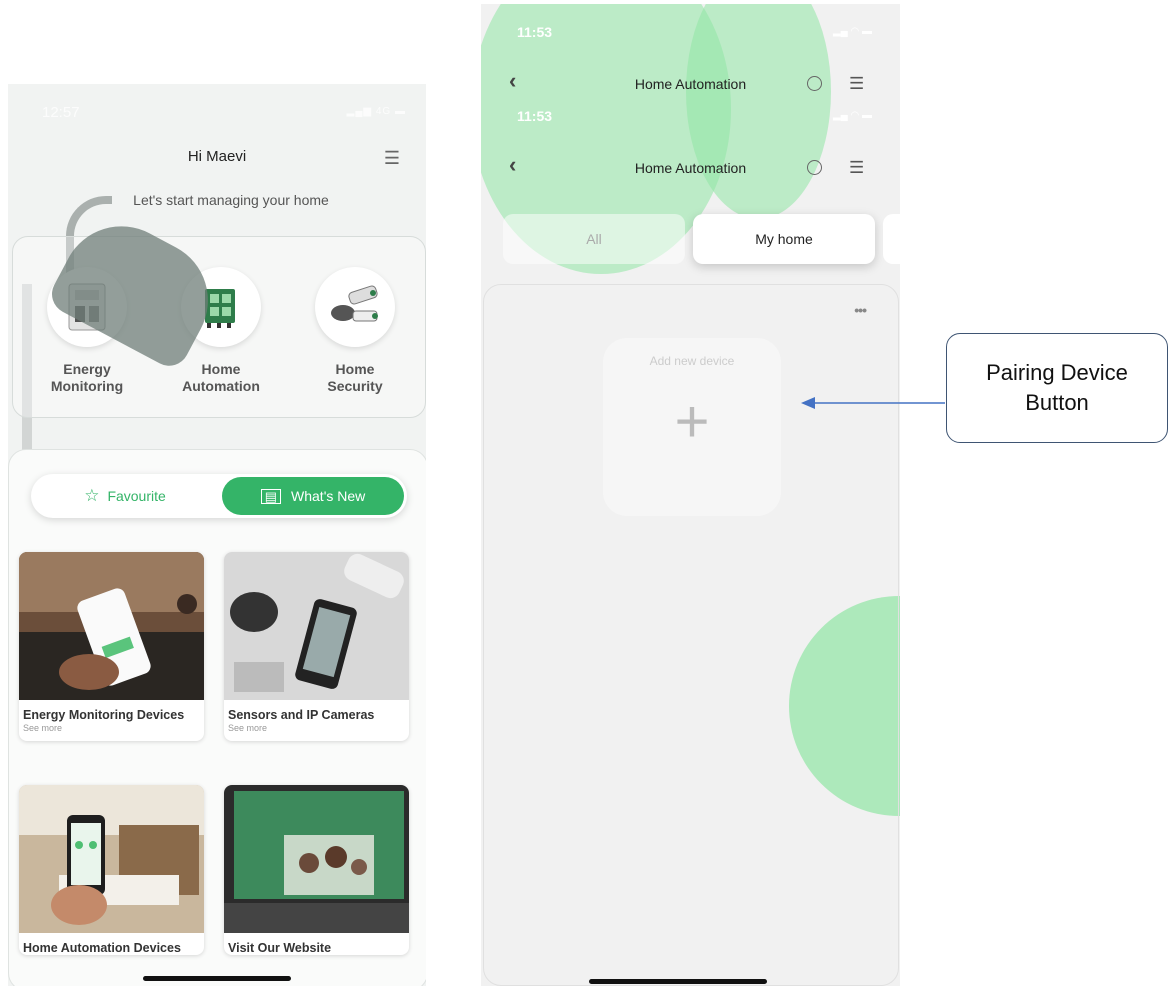 The image size is (1170, 986). I want to click on star-icon: ☆, so click(92, 495).